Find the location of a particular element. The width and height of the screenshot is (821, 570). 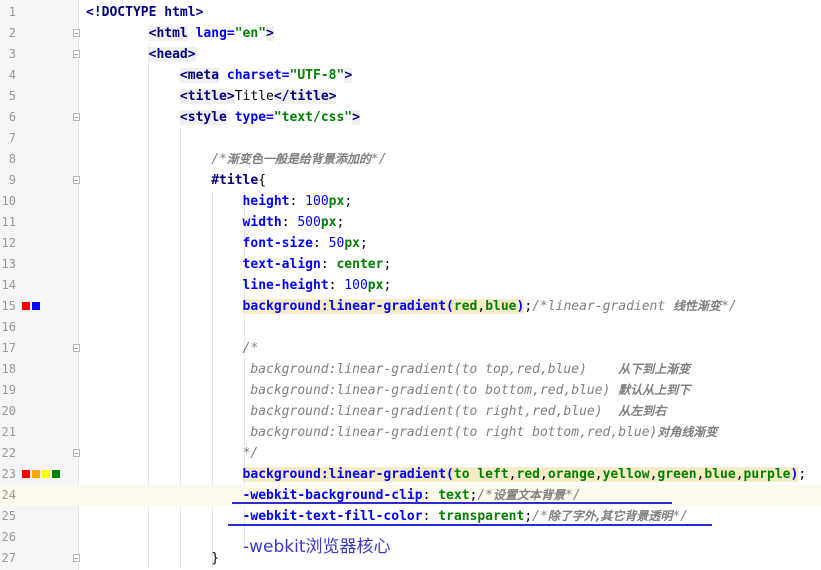

code-line: 22 */ is located at coordinates (410, 453).